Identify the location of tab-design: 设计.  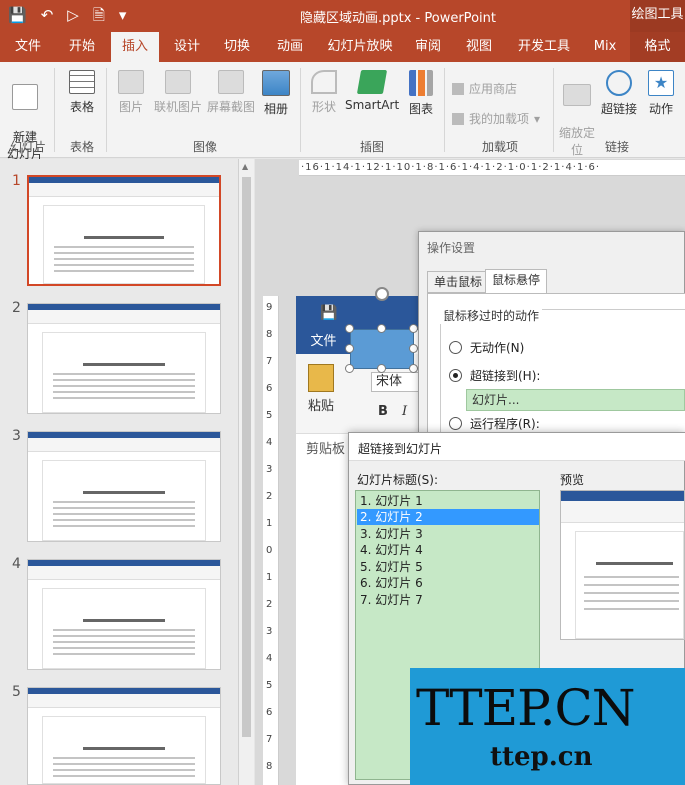
(187, 47).